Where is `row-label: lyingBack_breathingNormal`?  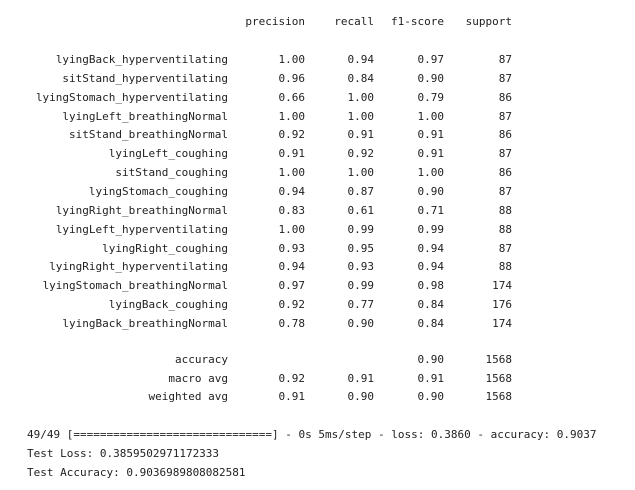
row-label: lyingBack_breathingNormal is located at coordinates (145, 323).